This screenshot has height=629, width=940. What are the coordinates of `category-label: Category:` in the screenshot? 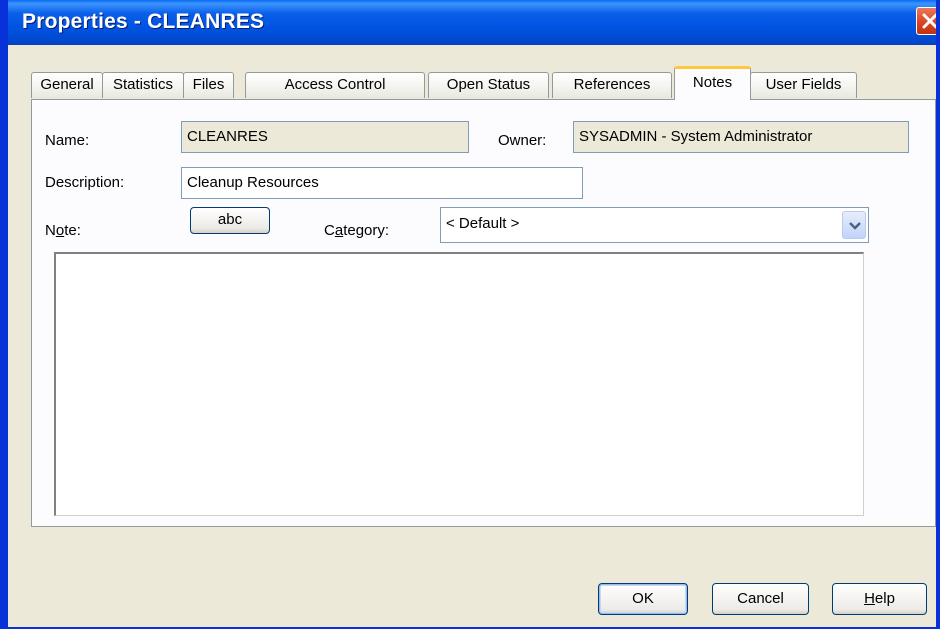 It's located at (356, 230).